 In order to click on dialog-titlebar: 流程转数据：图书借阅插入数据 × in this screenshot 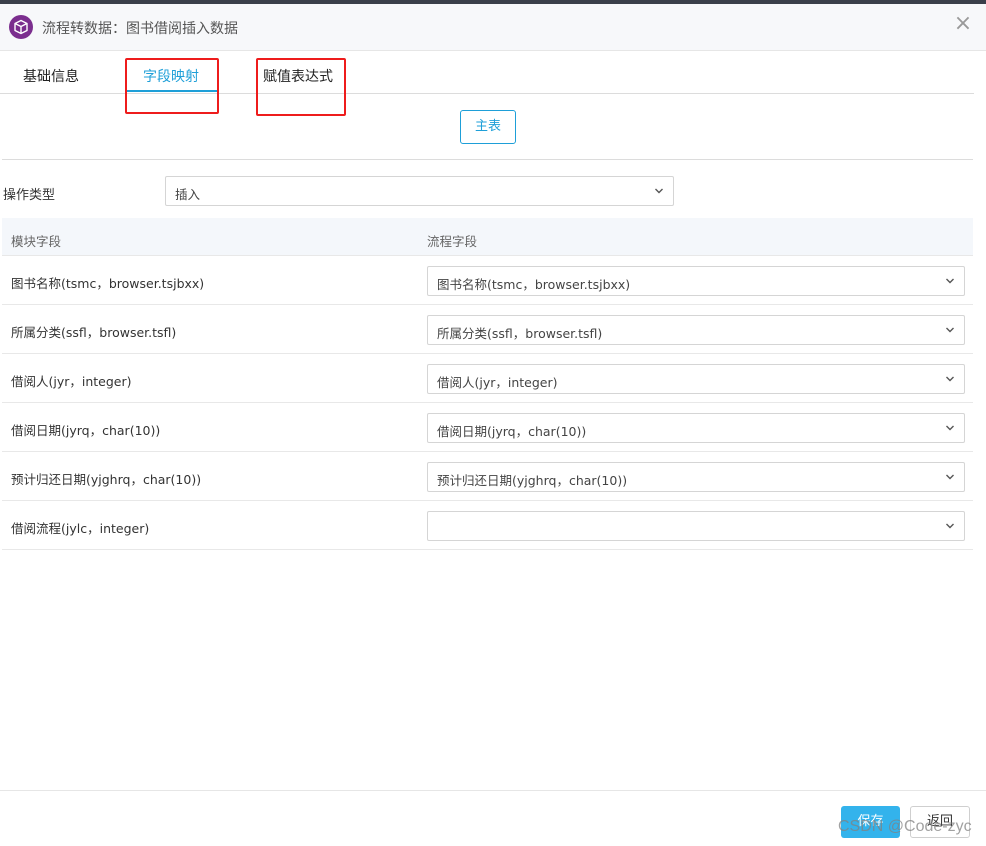, I will do `click(493, 27)`.